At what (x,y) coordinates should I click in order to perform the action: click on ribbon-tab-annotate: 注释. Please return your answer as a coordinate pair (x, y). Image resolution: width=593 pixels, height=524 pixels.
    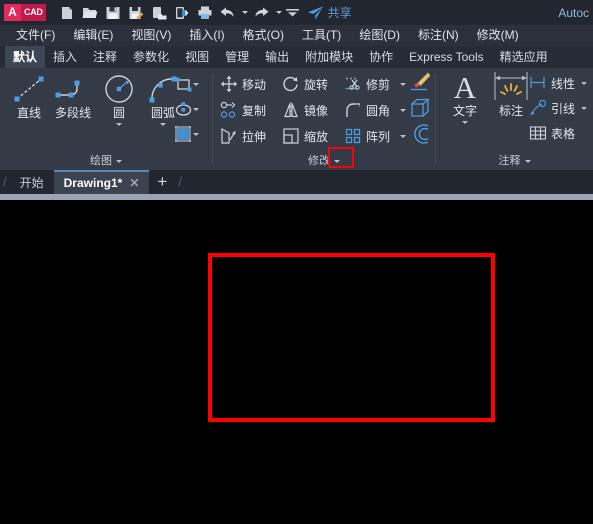
    Looking at the image, I should click on (105, 57).